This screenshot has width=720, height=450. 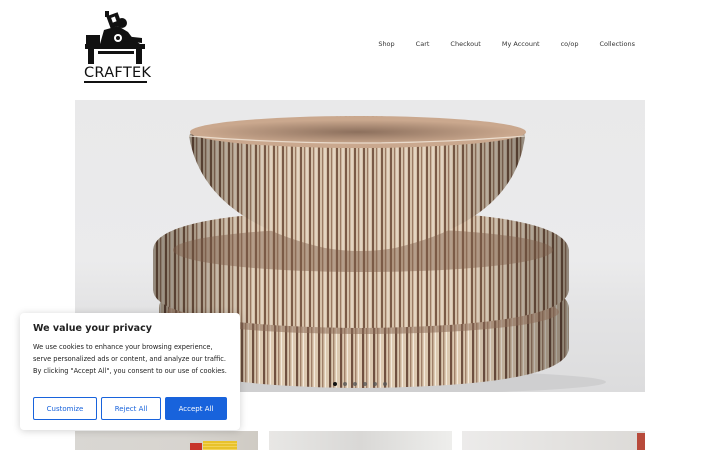 I want to click on woodworker-logo-icon, so click(x=115, y=37).